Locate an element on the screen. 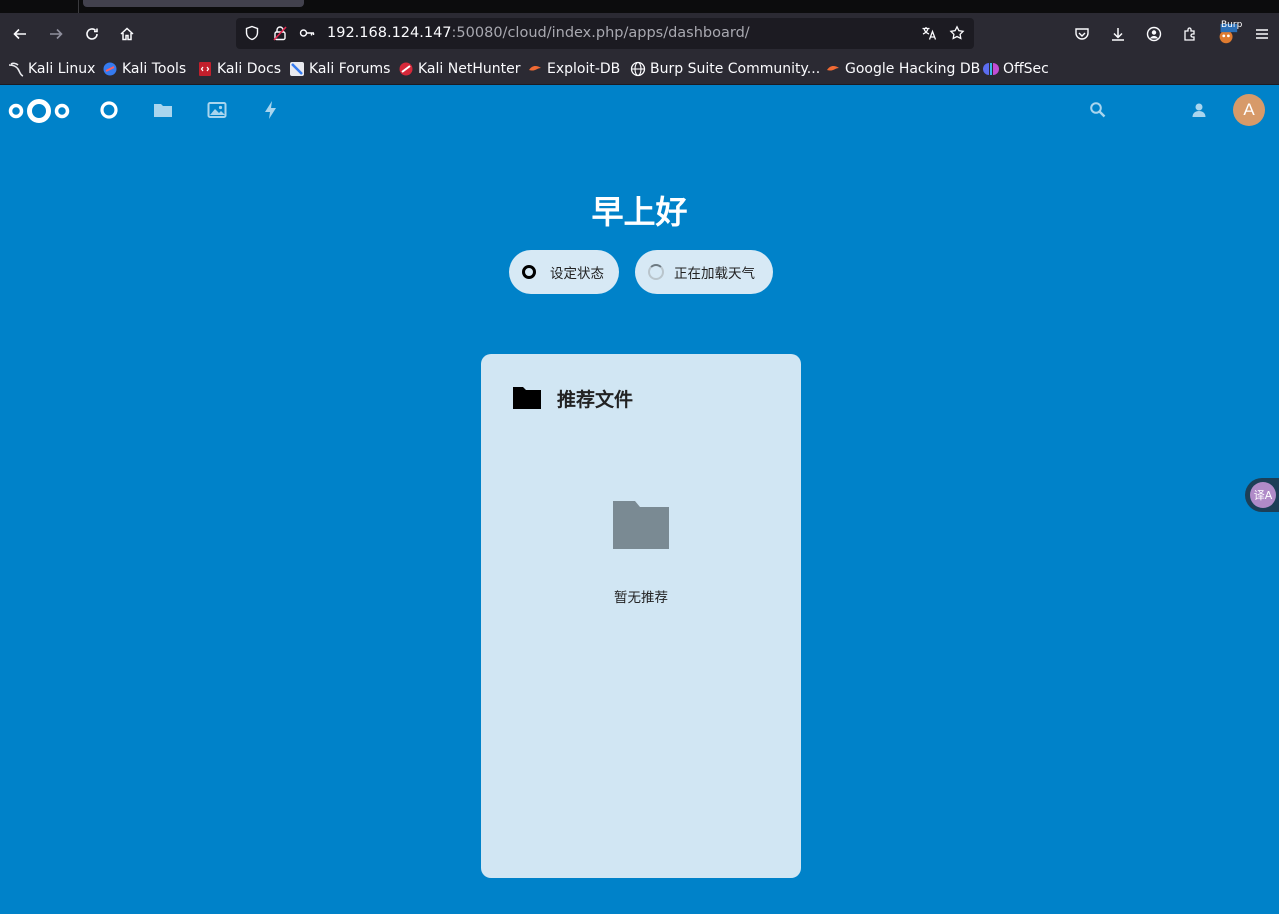 The height and width of the screenshot is (914, 1279). app-photos is located at coordinates (217, 110).